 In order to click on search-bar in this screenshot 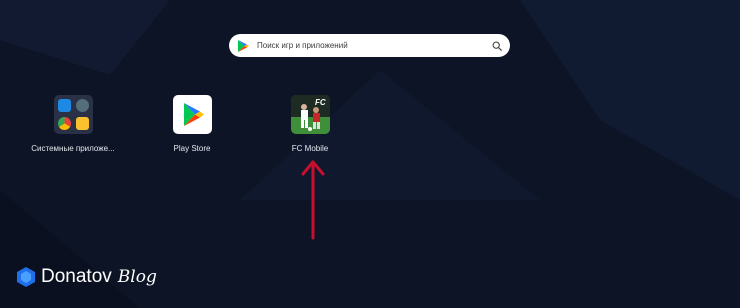, I will do `click(369, 45)`.